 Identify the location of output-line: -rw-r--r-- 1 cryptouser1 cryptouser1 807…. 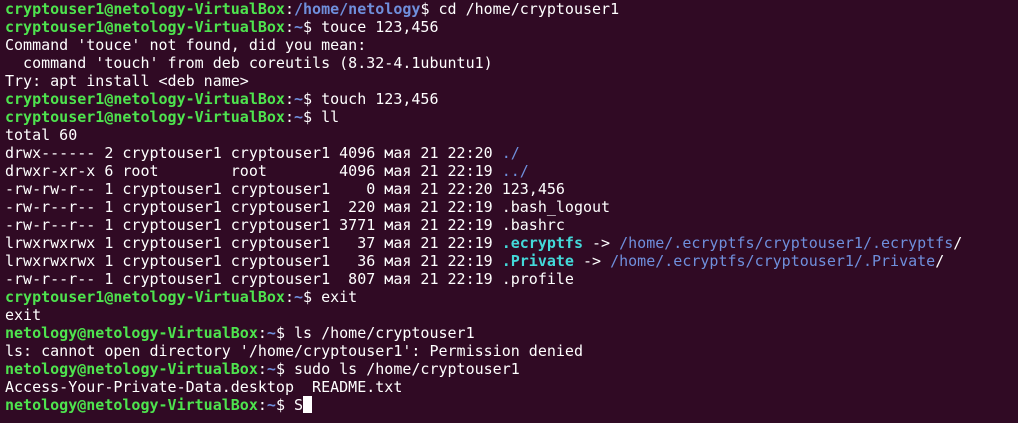
(511, 279).